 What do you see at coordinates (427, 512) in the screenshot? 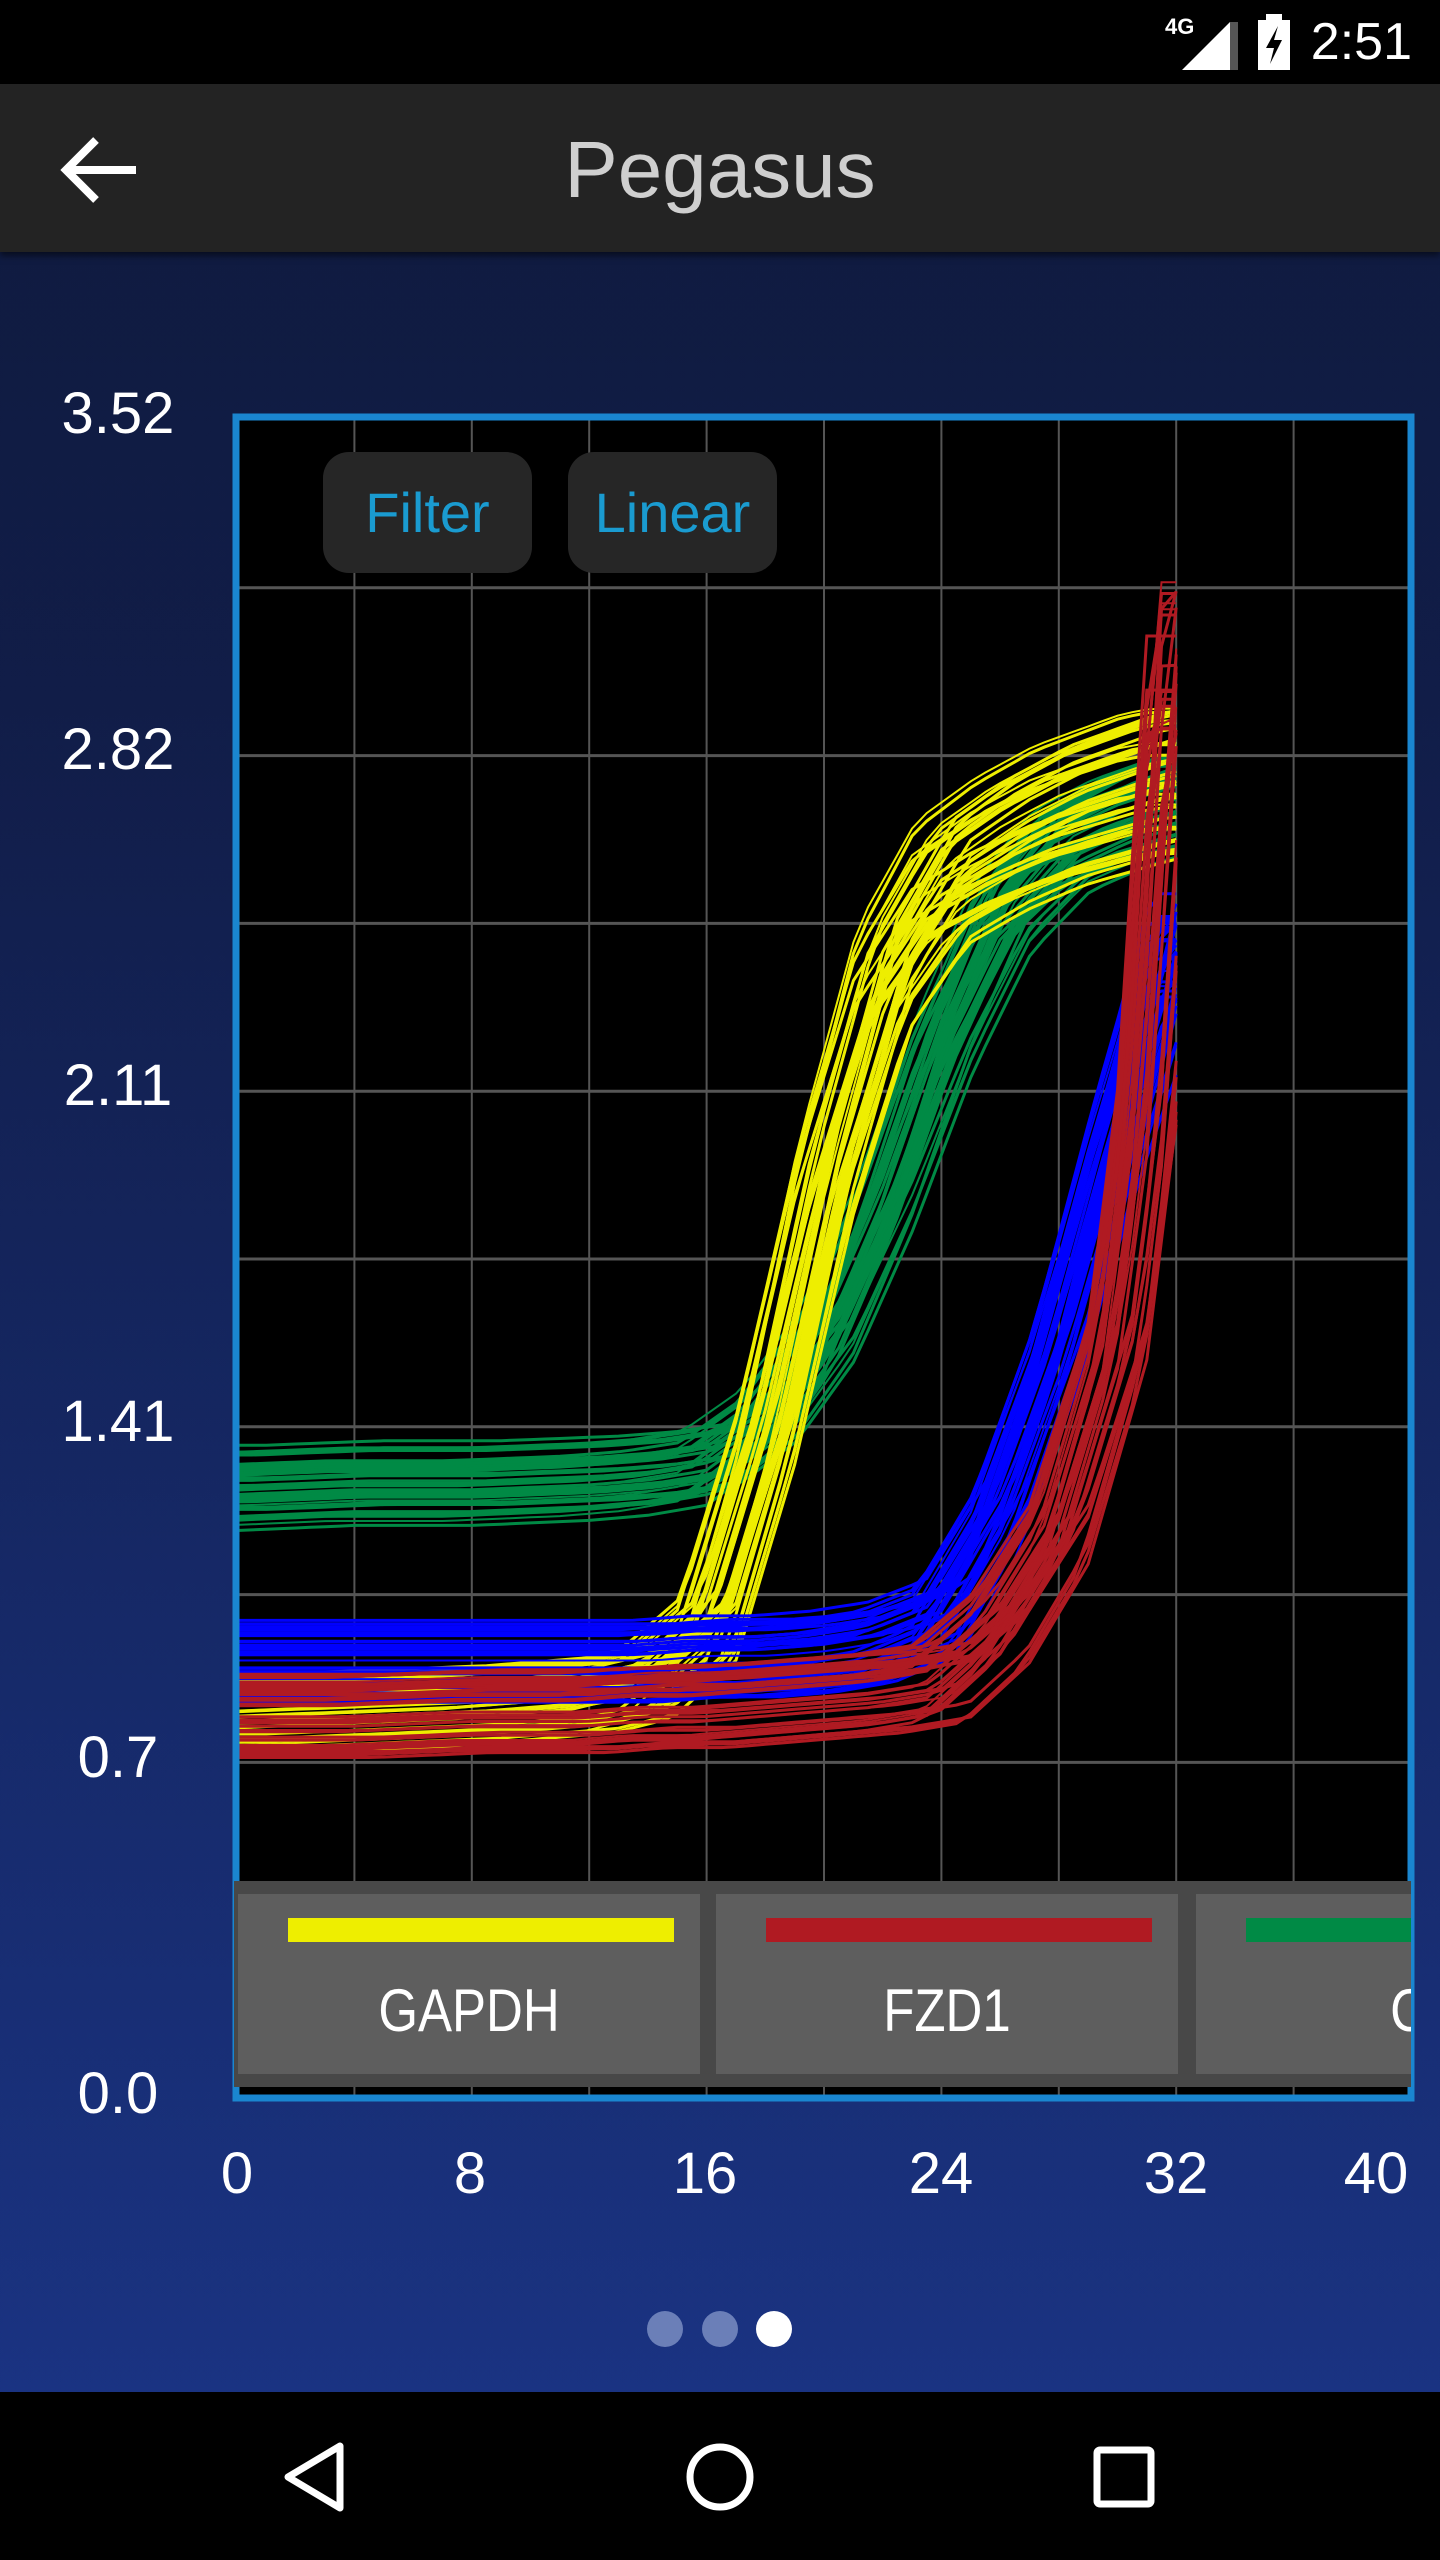
I see `filter-button: Filter` at bounding box center [427, 512].